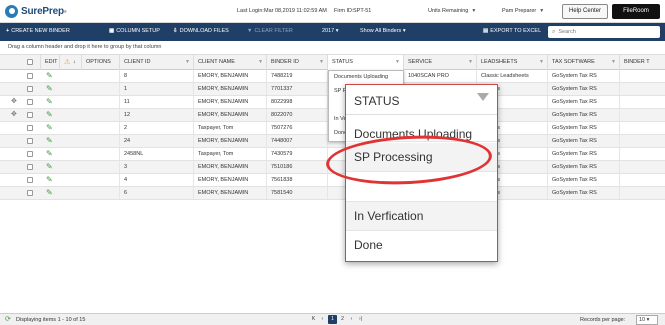  Describe the element at coordinates (585, 11) in the screenshot. I see `help-center-button: Help Center` at that location.